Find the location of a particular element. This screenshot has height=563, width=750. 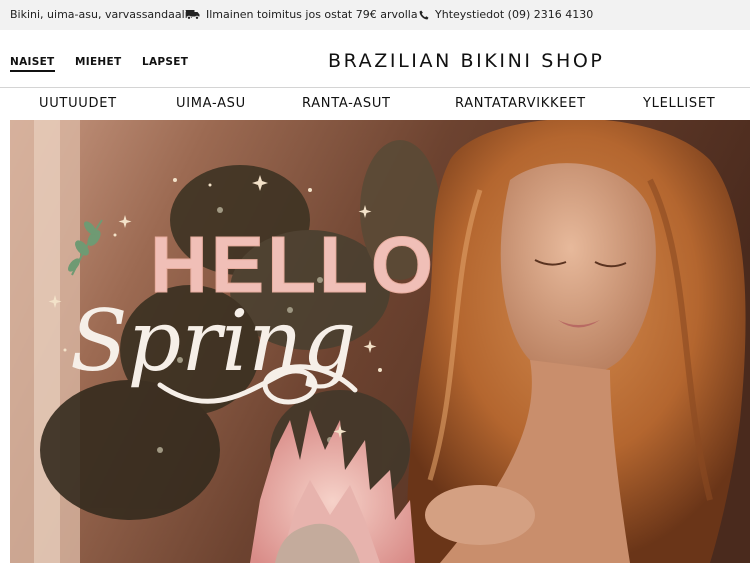

nav-item-uima-asu: UIMA-ASU is located at coordinates (211, 103).